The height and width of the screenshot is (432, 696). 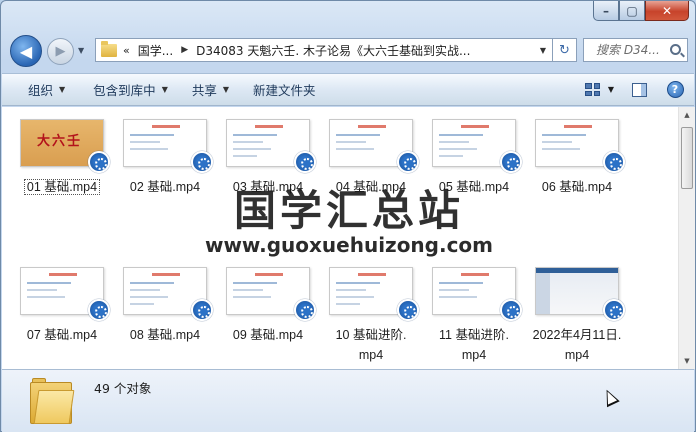 What do you see at coordinates (577, 345) in the screenshot?
I see `file-name: 2022年4月11日. mp4` at bounding box center [577, 345].